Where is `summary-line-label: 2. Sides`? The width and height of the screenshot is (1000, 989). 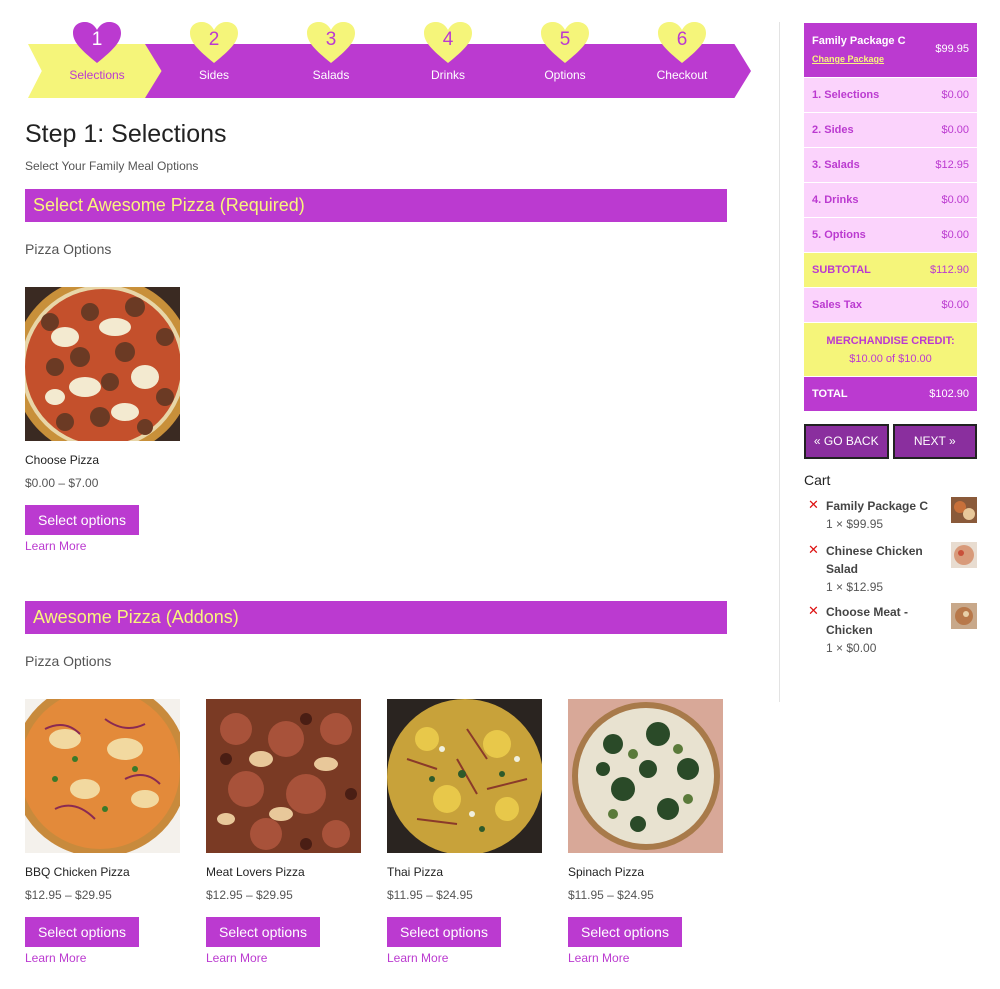 summary-line-label: 2. Sides is located at coordinates (833, 130).